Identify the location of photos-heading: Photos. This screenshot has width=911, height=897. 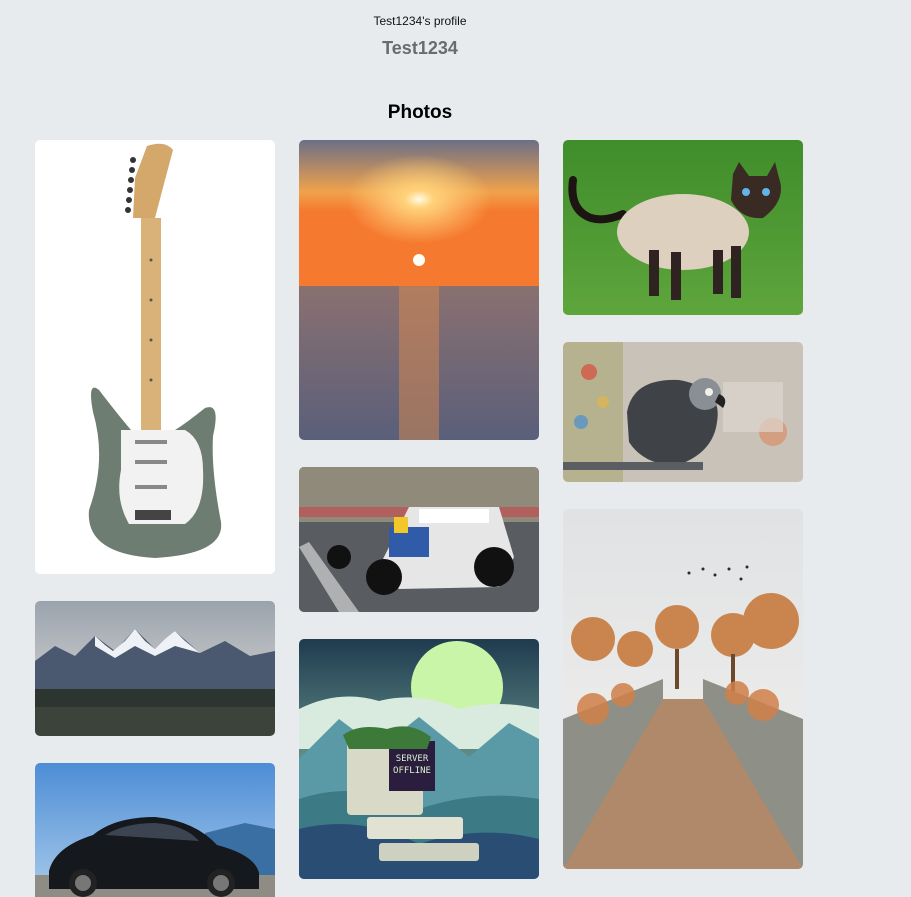
(420, 112).